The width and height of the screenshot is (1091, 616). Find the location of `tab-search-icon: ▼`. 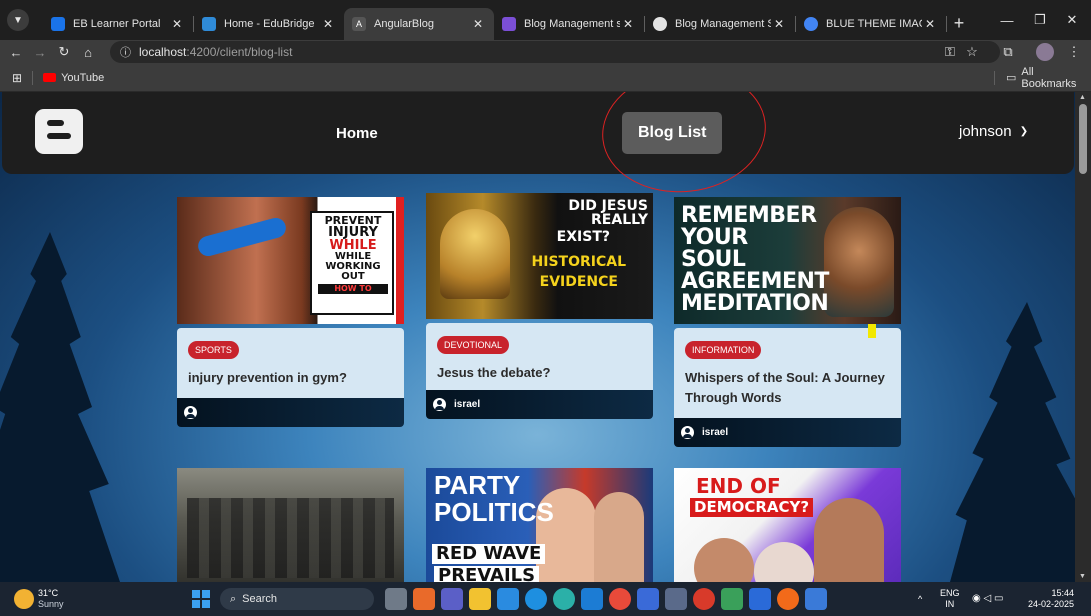

tab-search-icon: ▼ is located at coordinates (18, 20).